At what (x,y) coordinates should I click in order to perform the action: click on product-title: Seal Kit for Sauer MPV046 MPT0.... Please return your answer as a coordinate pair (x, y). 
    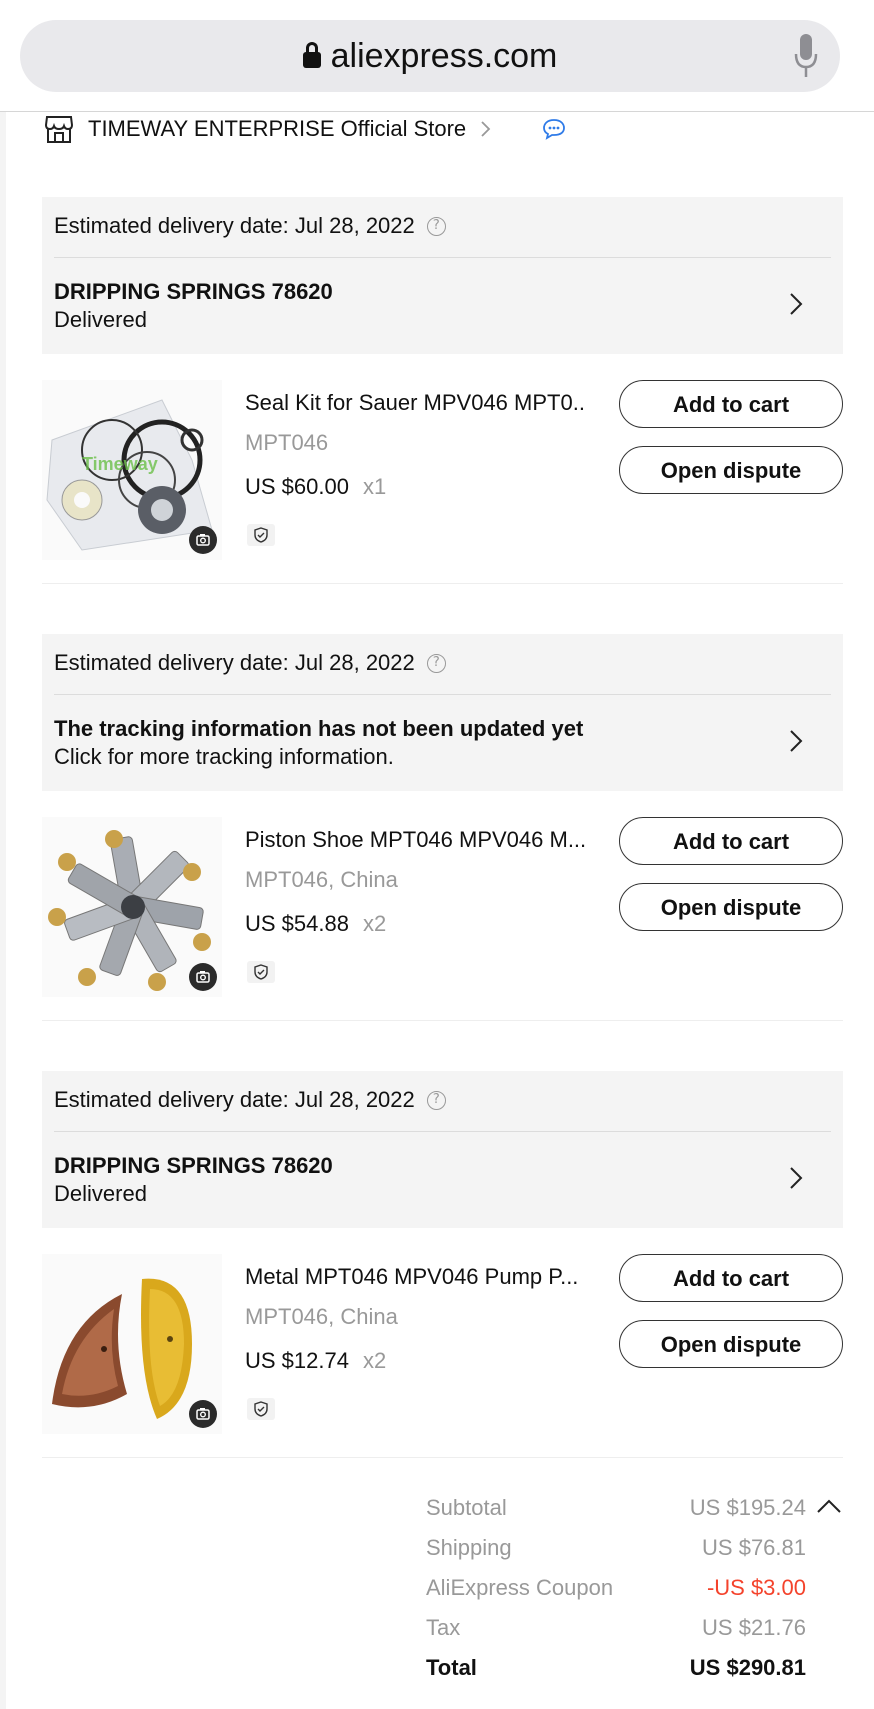
    Looking at the image, I should click on (415, 403).